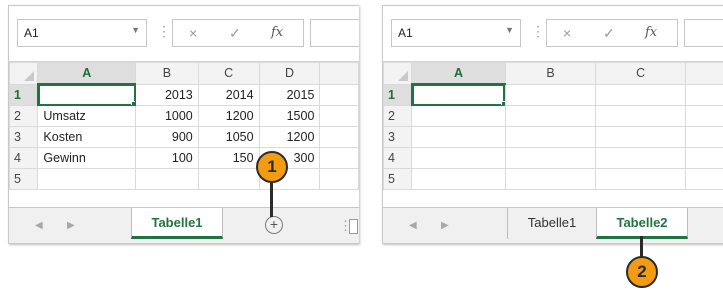 Image resolution: width=723 pixels, height=291 pixels. What do you see at coordinates (289, 73) in the screenshot?
I see `column-header-d: D` at bounding box center [289, 73].